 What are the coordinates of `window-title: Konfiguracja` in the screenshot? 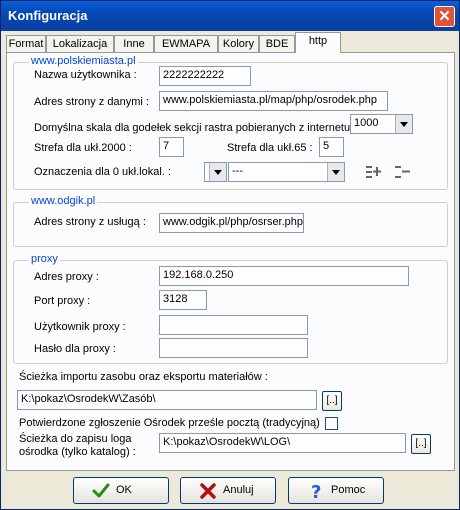 It's located at (48, 15).